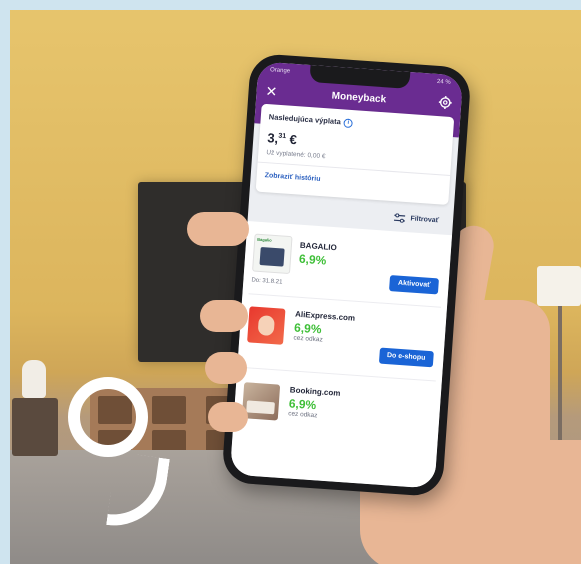 The width and height of the screenshot is (581, 564). Describe the element at coordinates (400, 218) in the screenshot. I see `filter-icon` at that location.